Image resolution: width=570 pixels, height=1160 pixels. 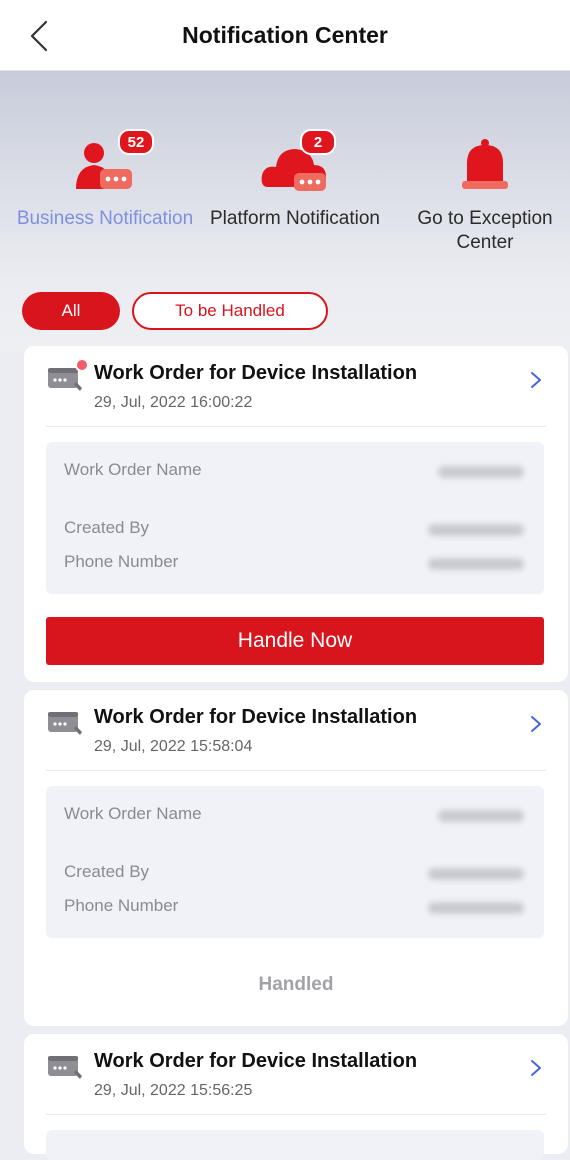 I want to click on filter-to-be-handled: To be Handled, so click(x=230, y=311).